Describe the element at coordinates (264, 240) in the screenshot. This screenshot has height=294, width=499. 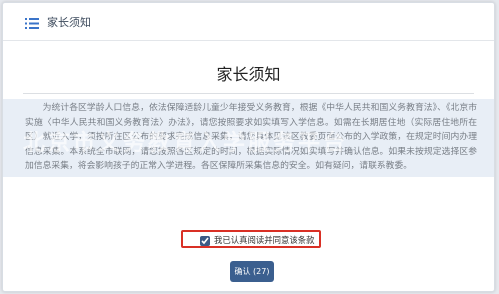
I see `agree-label: 我已认真阅读并同意该条款` at that location.